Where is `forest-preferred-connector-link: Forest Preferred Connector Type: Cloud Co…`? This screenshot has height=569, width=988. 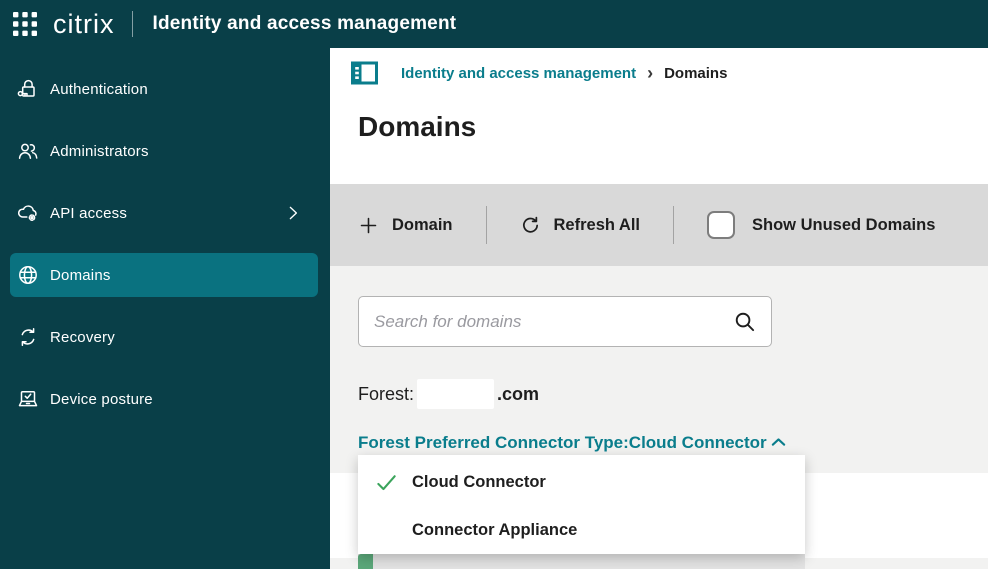
forest-preferred-connector-link: Forest Preferred Connector Type: Cloud Co… is located at coordinates (573, 442).